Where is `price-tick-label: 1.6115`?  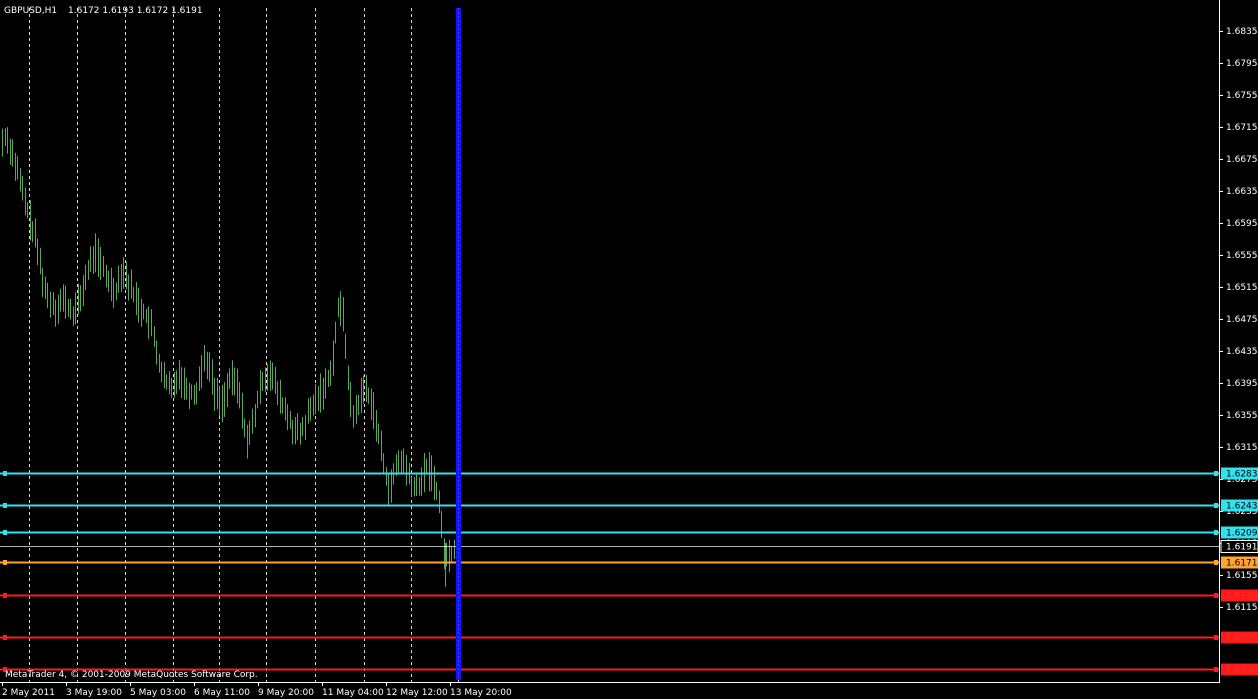
price-tick-label: 1.6115 is located at coordinates (1242, 608).